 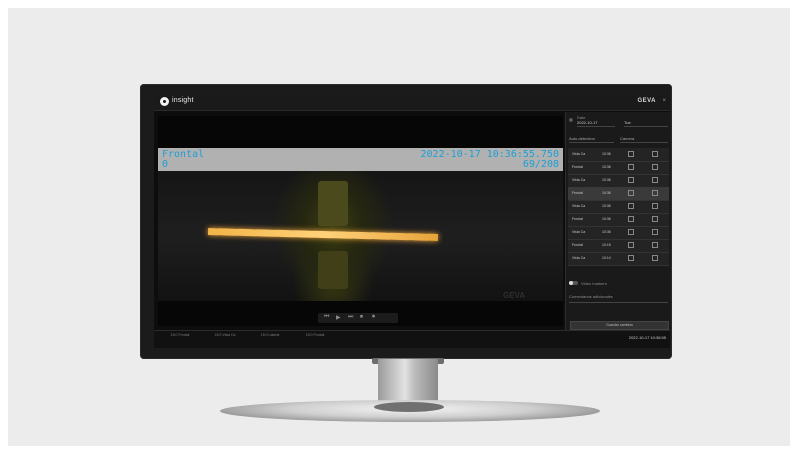 I want to click on comment-label: Comentarios adicionales, so click(x=591, y=296).